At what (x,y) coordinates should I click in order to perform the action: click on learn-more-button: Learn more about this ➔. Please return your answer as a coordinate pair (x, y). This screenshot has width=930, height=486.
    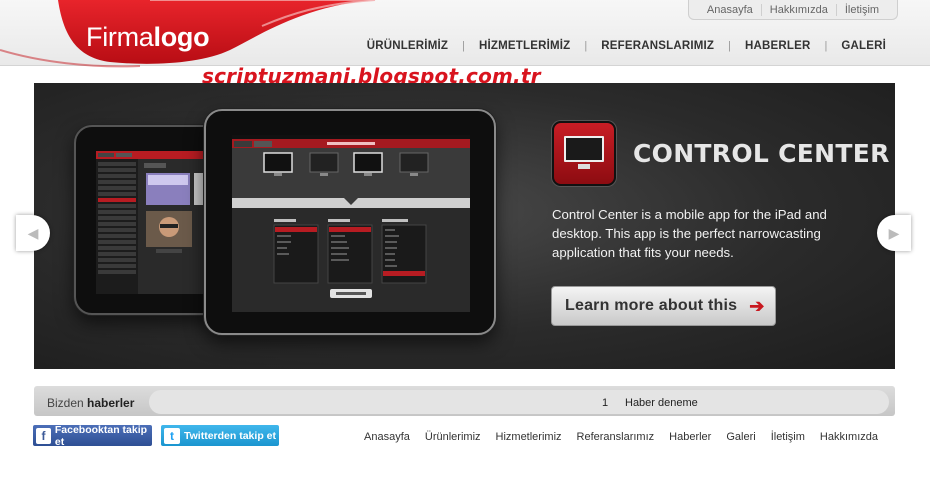
    Looking at the image, I should click on (663, 306).